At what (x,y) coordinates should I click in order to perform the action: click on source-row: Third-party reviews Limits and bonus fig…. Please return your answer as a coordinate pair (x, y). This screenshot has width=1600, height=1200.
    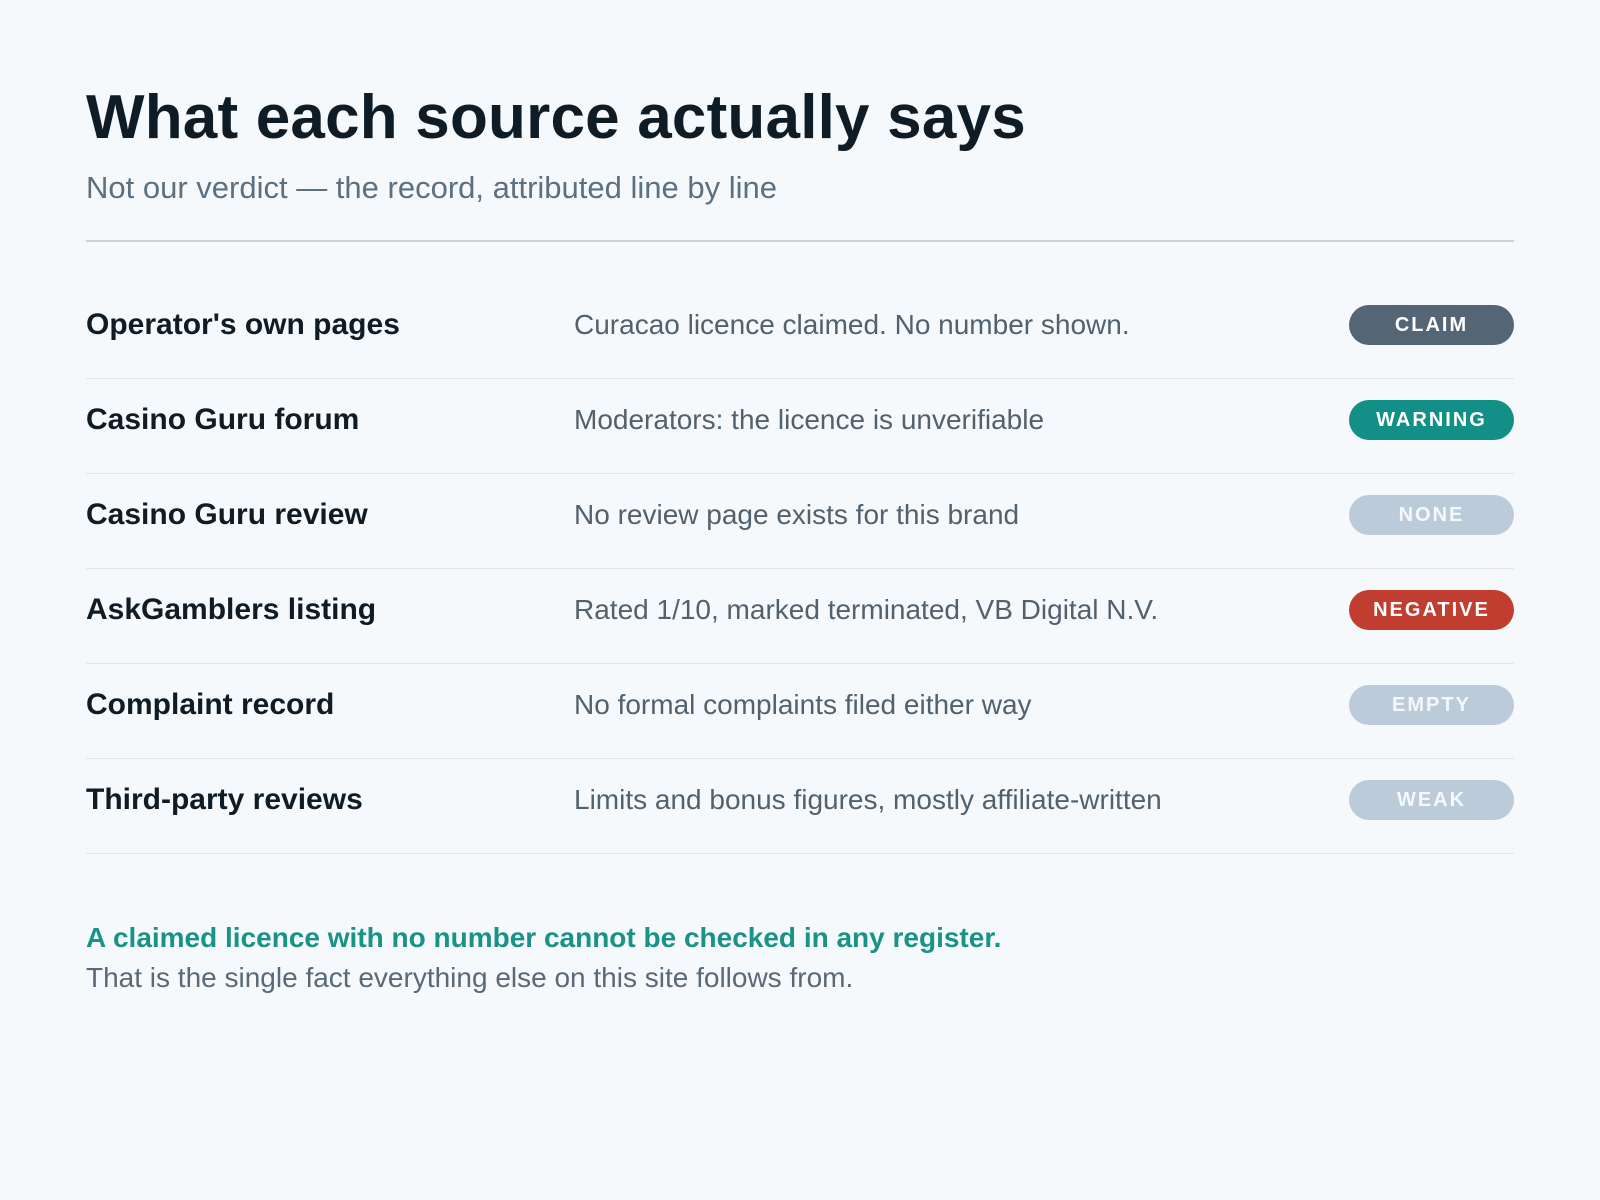
    Looking at the image, I should click on (800, 806).